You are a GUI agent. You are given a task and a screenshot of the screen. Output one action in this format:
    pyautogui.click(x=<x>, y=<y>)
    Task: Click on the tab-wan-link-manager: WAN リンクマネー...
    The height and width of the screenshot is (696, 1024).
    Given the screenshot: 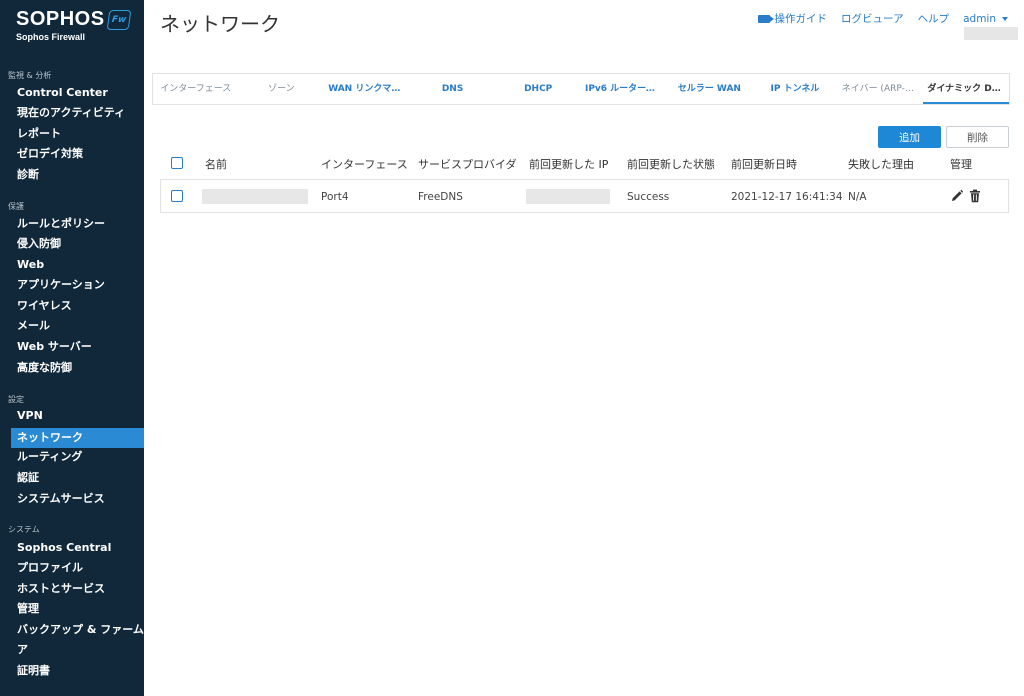 What is the action you would take?
    pyautogui.click(x=367, y=89)
    